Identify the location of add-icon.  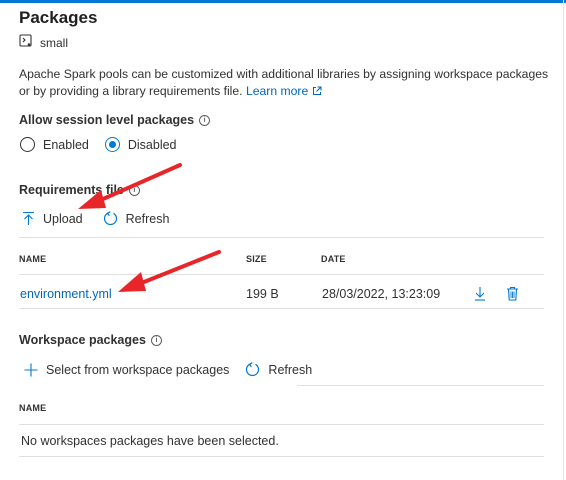
(31, 369).